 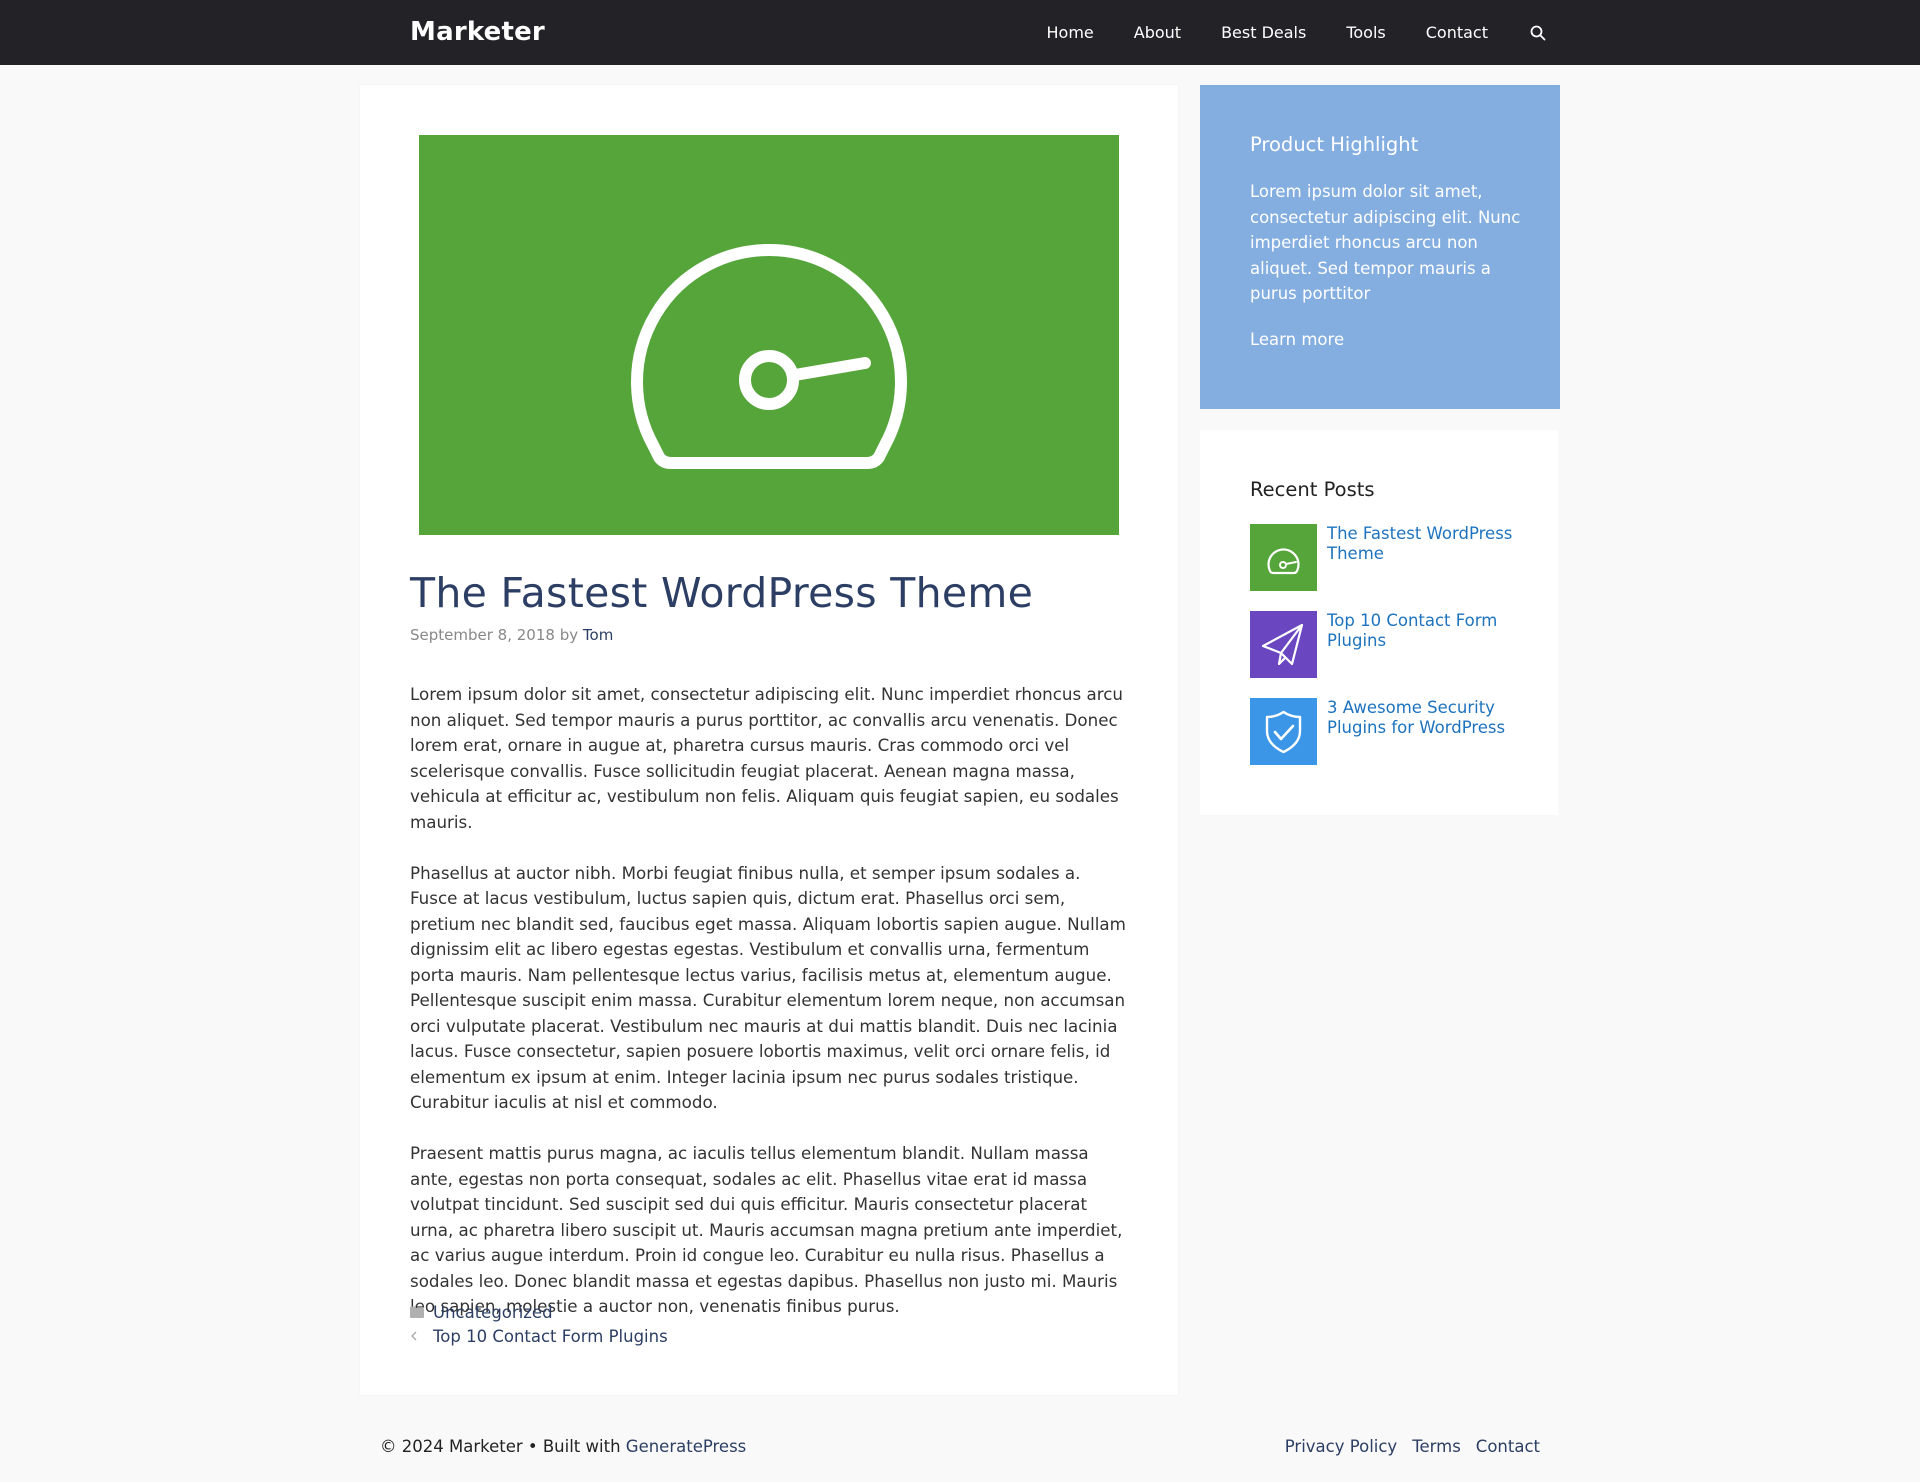 I want to click on footer-link-terms: Terms, so click(x=1436, y=1446).